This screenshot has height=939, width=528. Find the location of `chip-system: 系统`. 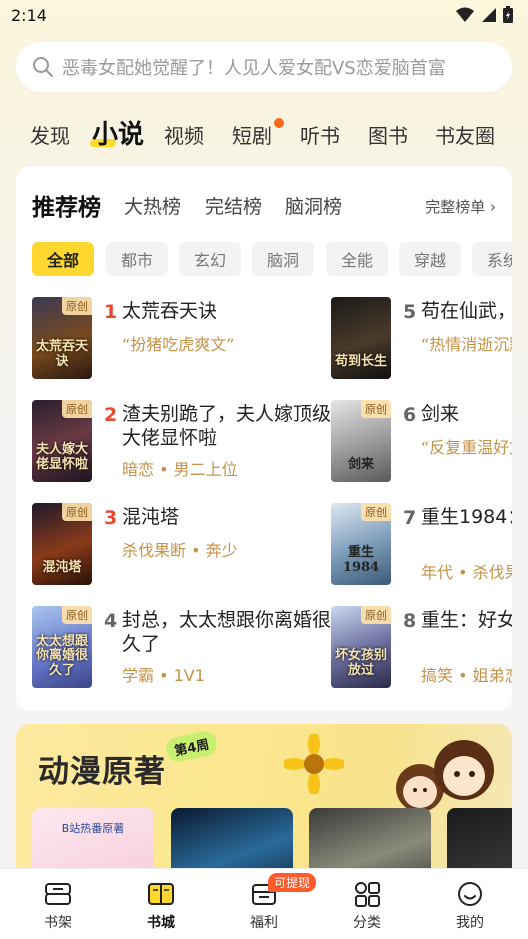

chip-system: 系统 is located at coordinates (492, 259).